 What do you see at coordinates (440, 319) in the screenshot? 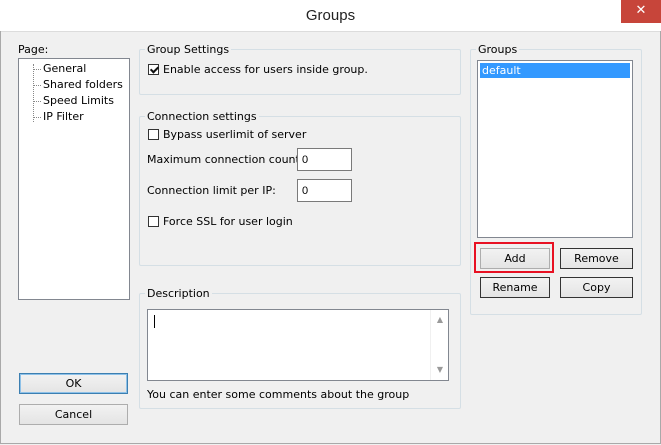
I see `scroll-up-icon: ▲` at bounding box center [440, 319].